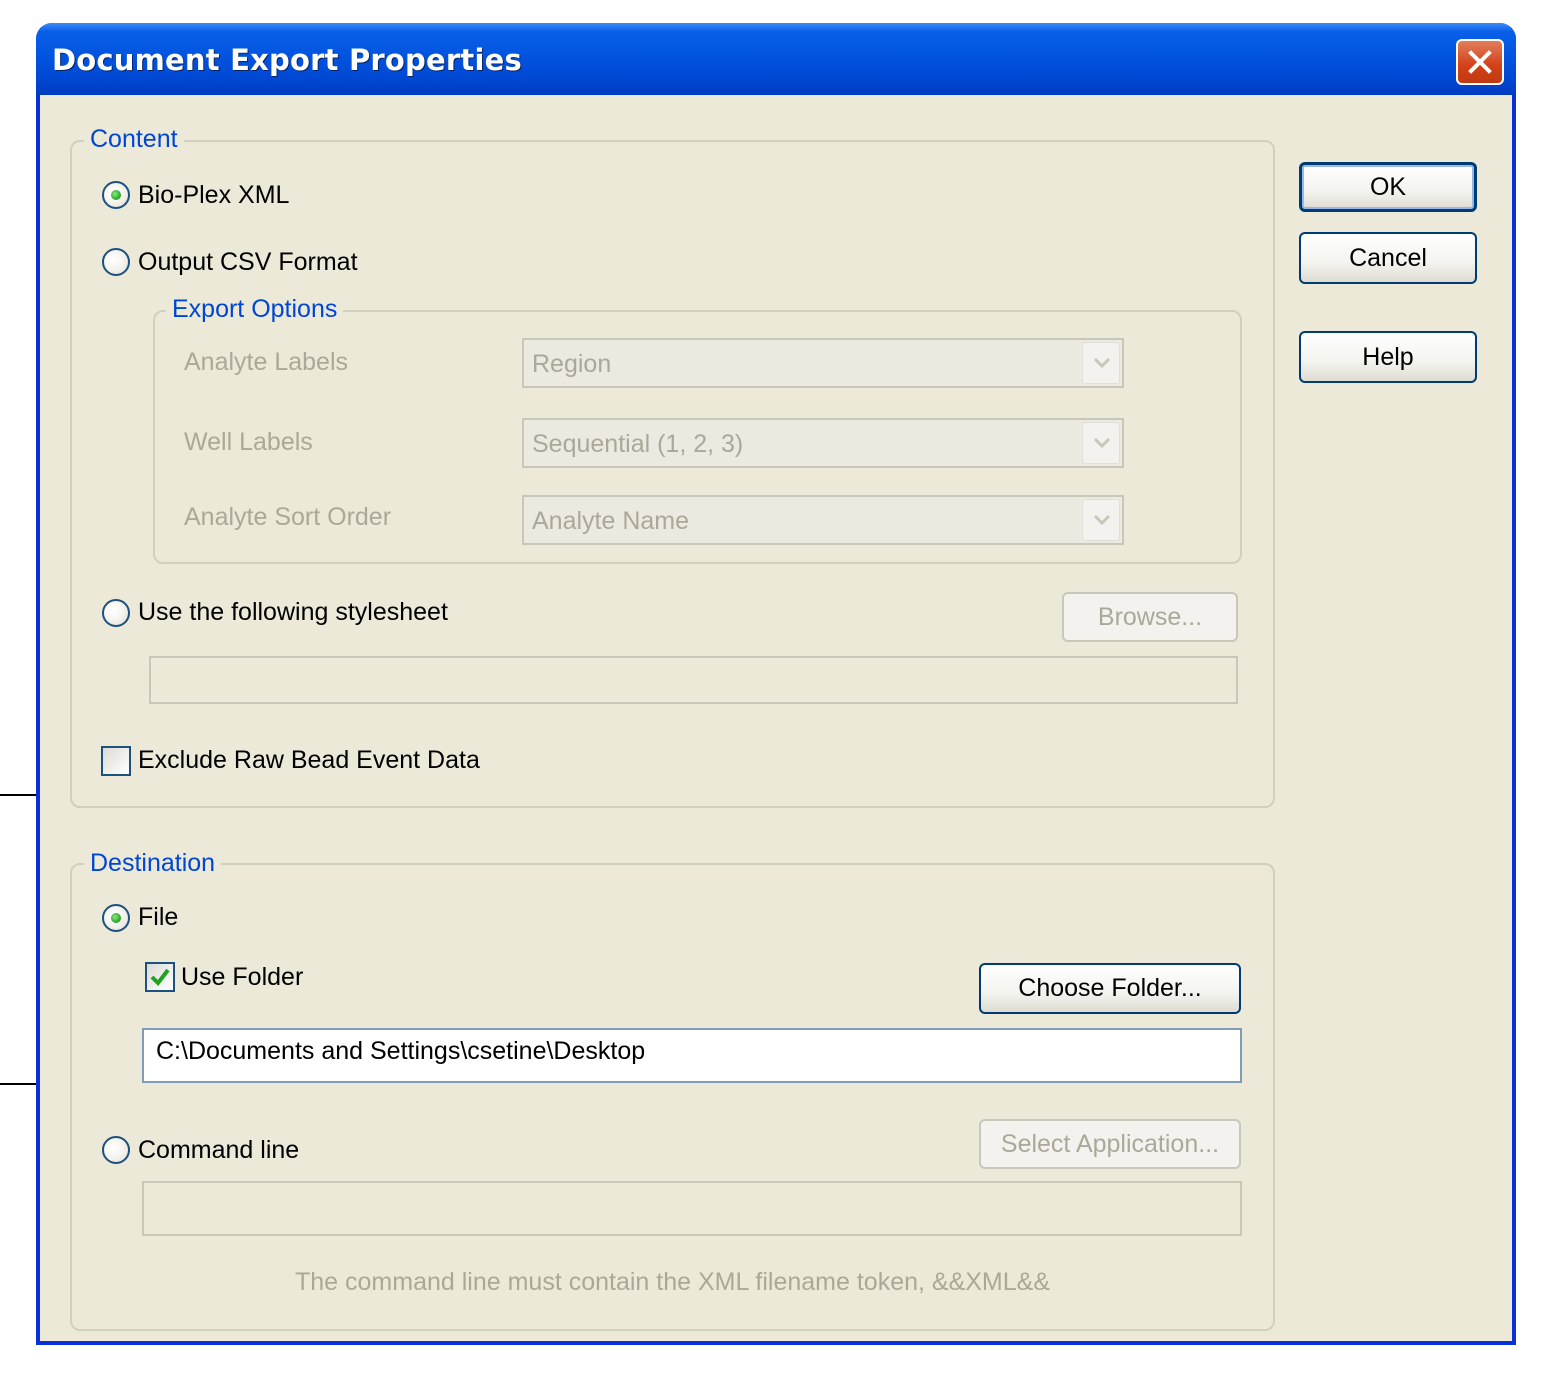 This screenshot has width=1562, height=1386. What do you see at coordinates (611, 521) in the screenshot?
I see `analyte-sort-order-value: Analyte Name` at bounding box center [611, 521].